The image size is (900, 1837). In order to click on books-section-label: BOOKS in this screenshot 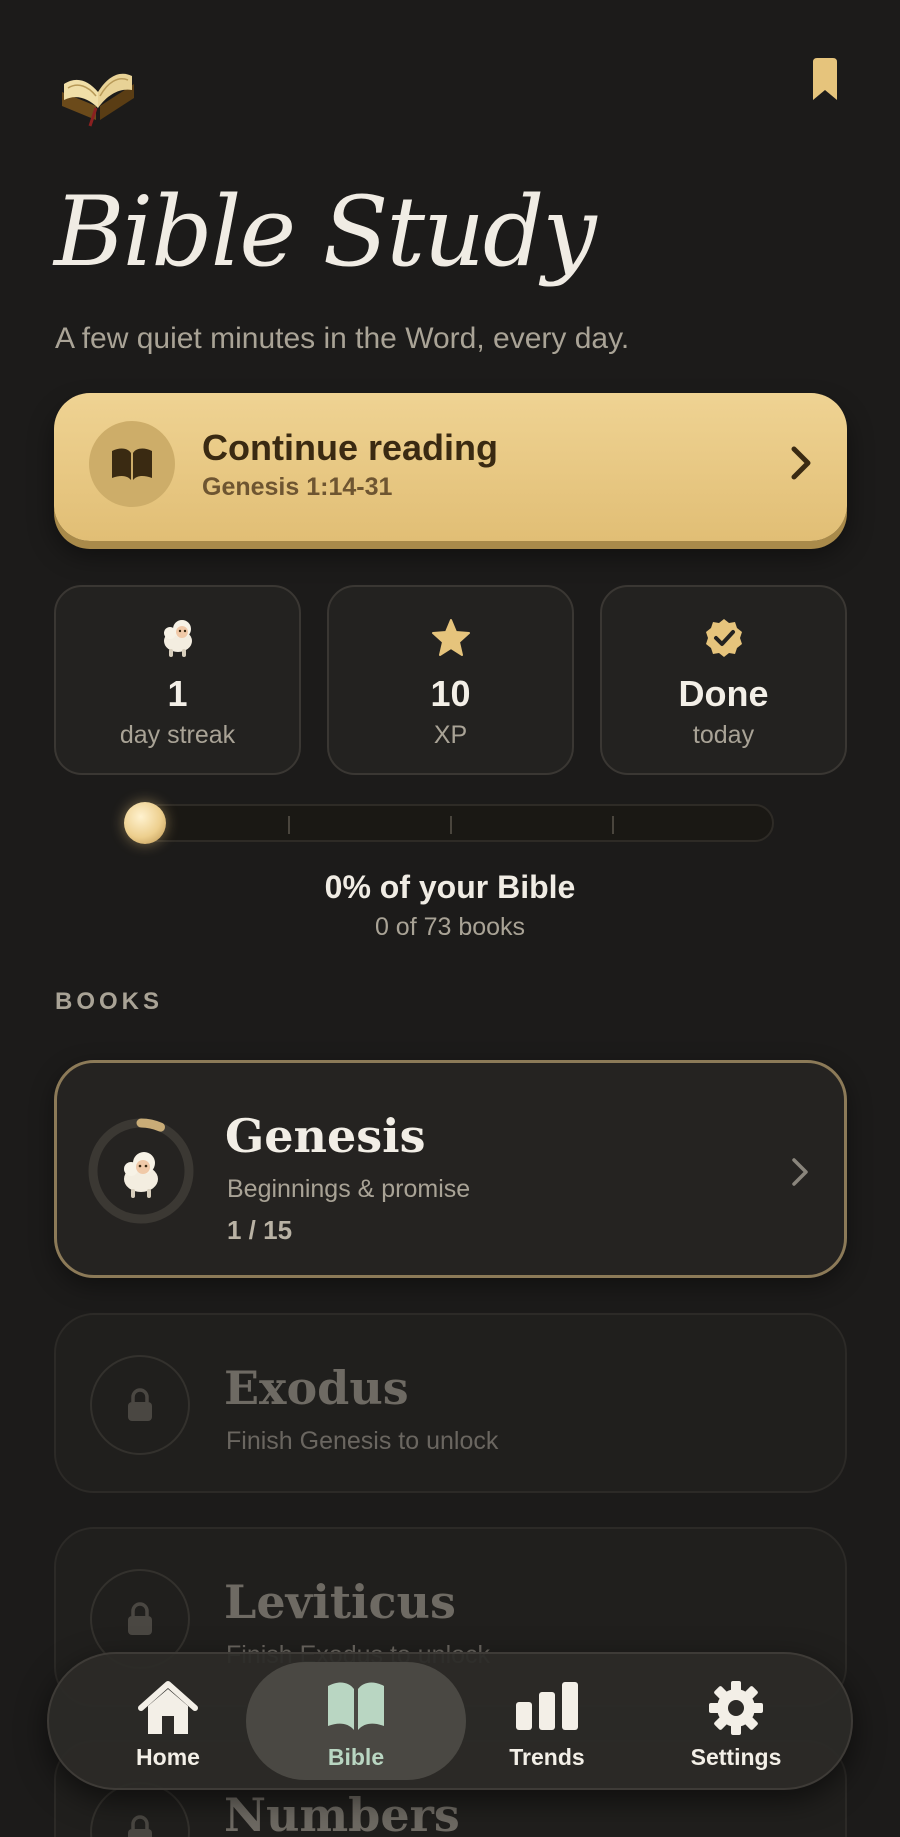, I will do `click(109, 1001)`.